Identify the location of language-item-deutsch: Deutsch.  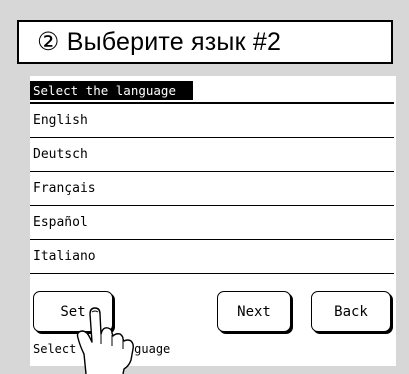
(212, 155).